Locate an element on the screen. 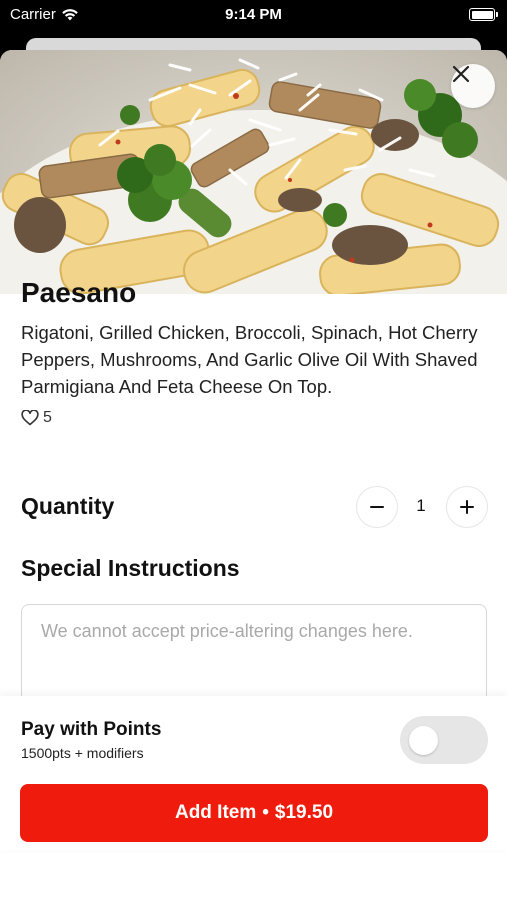  close-button is located at coordinates (473, 86).